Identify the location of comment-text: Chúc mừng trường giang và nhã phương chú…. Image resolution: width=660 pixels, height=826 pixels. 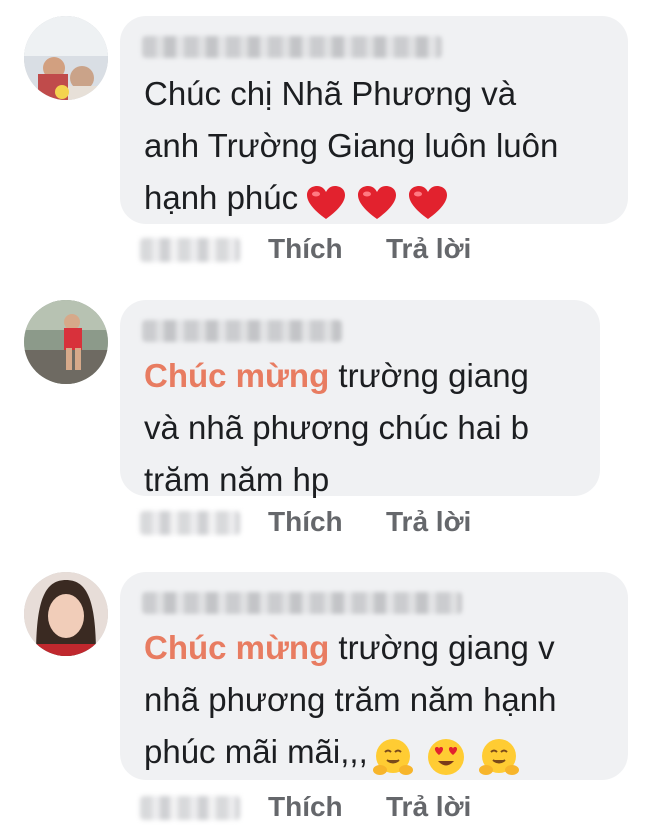
(336, 428).